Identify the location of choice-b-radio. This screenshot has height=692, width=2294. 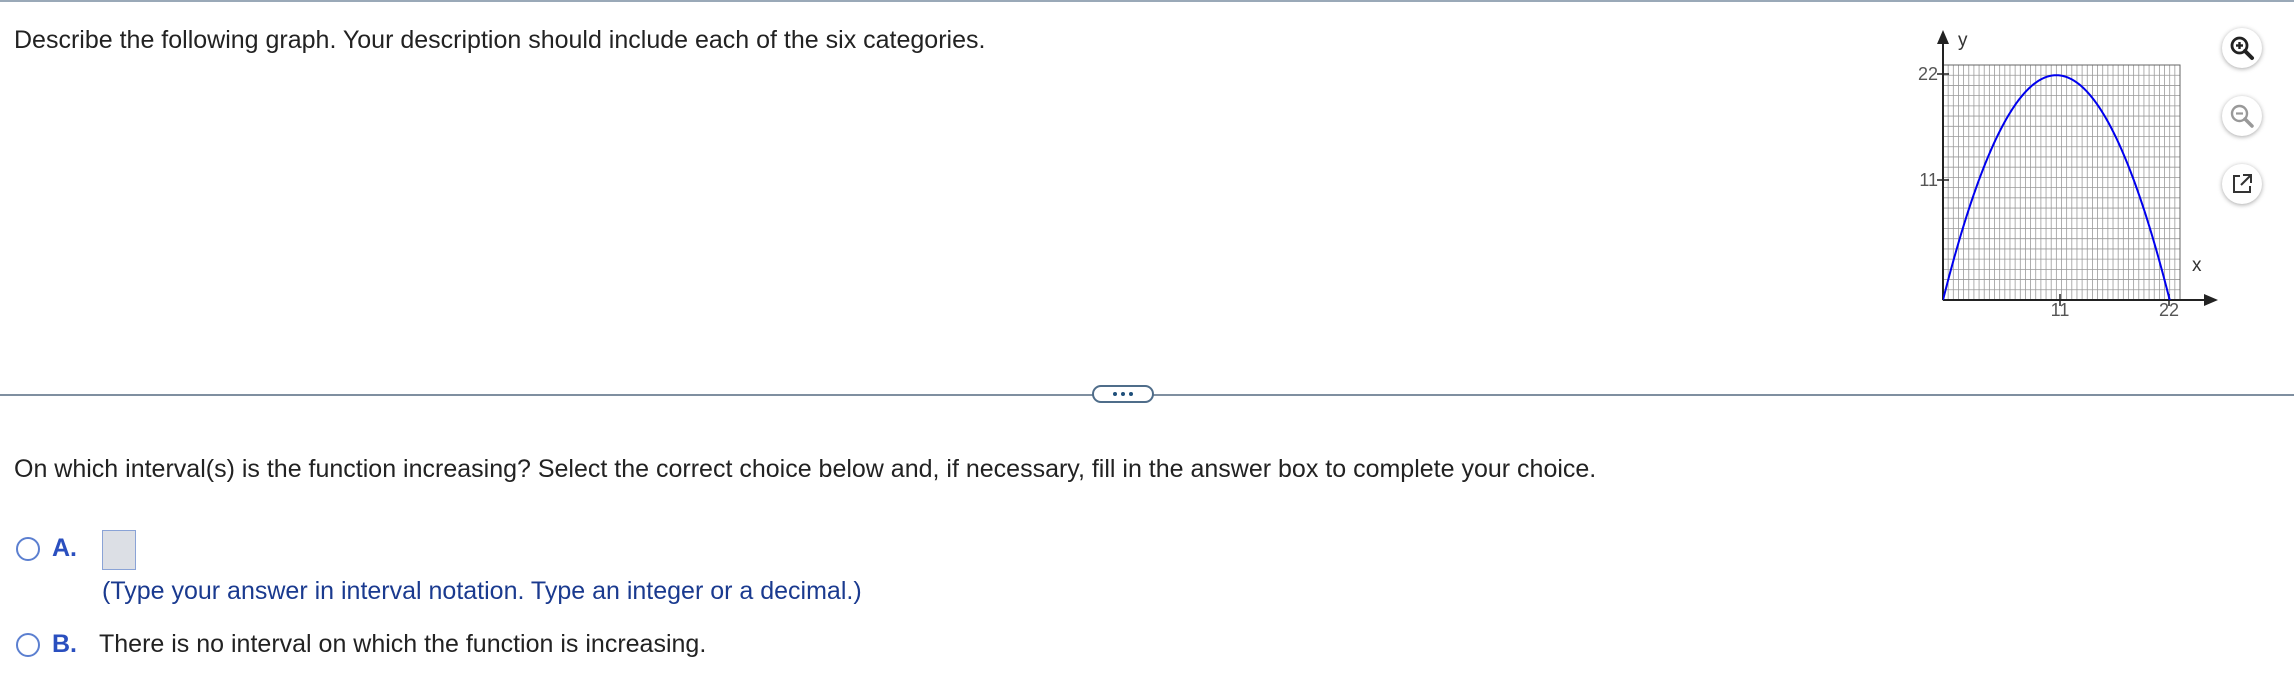
(28, 644).